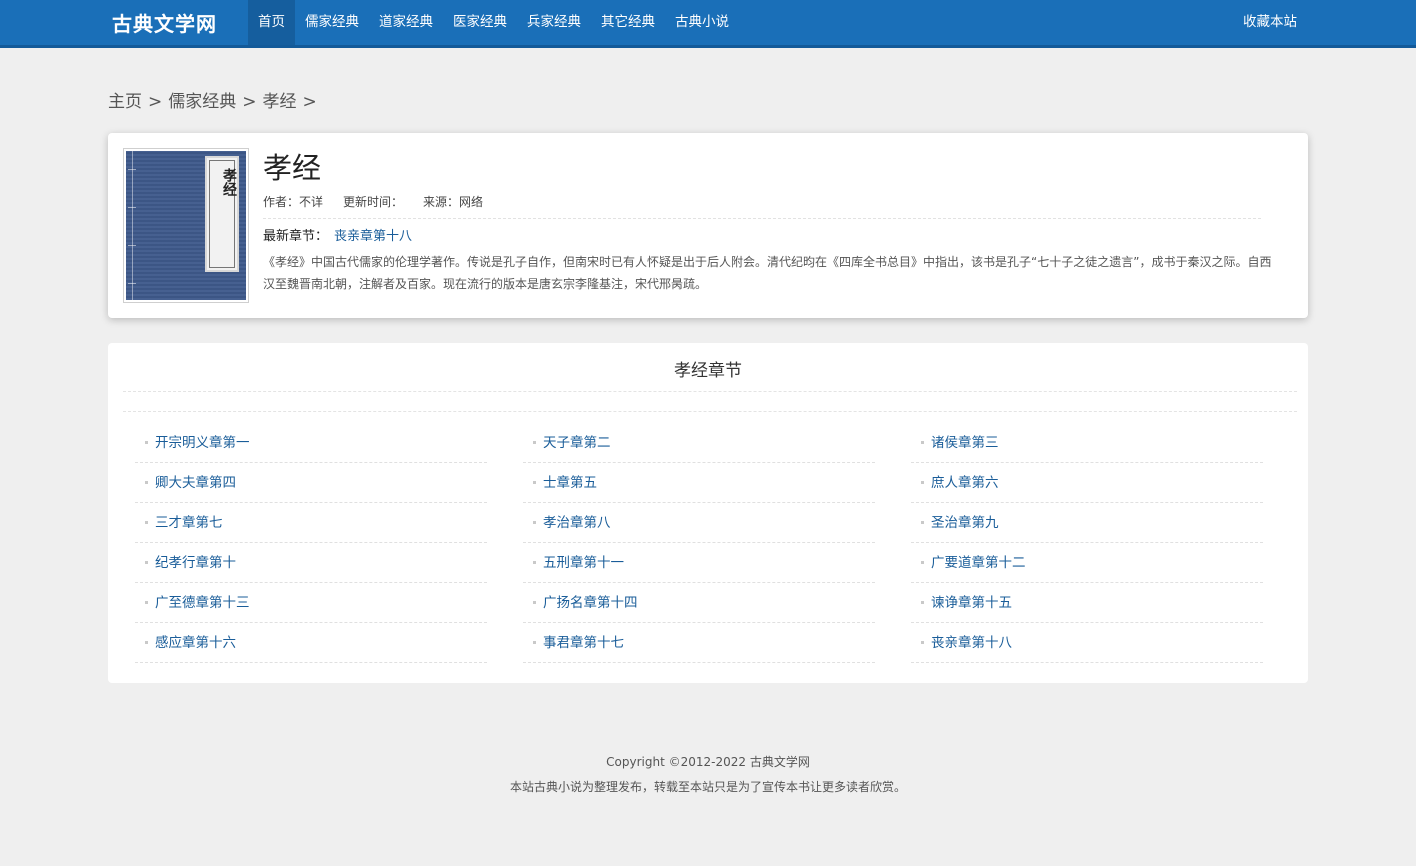 The image size is (1416, 866). Describe the element at coordinates (202, 102) in the screenshot. I see `breadcrumb-category: 儒家经典` at that location.